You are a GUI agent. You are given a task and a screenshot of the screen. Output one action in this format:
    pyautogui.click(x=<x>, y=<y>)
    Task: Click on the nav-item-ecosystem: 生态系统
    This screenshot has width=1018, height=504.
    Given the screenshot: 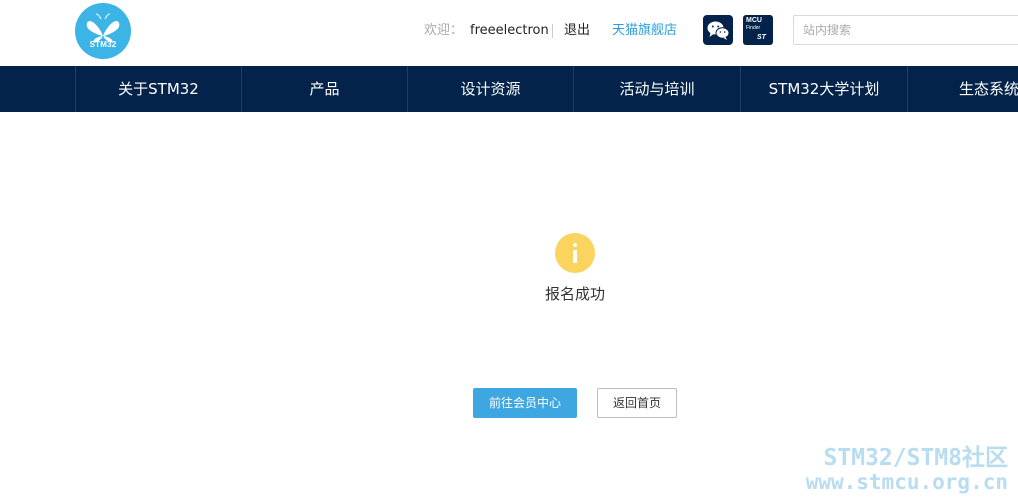 What is the action you would take?
    pyautogui.click(x=962, y=89)
    